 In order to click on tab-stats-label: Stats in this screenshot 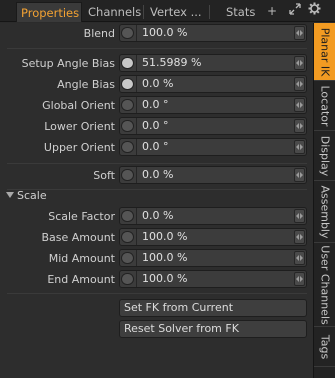, I will do `click(241, 12)`.